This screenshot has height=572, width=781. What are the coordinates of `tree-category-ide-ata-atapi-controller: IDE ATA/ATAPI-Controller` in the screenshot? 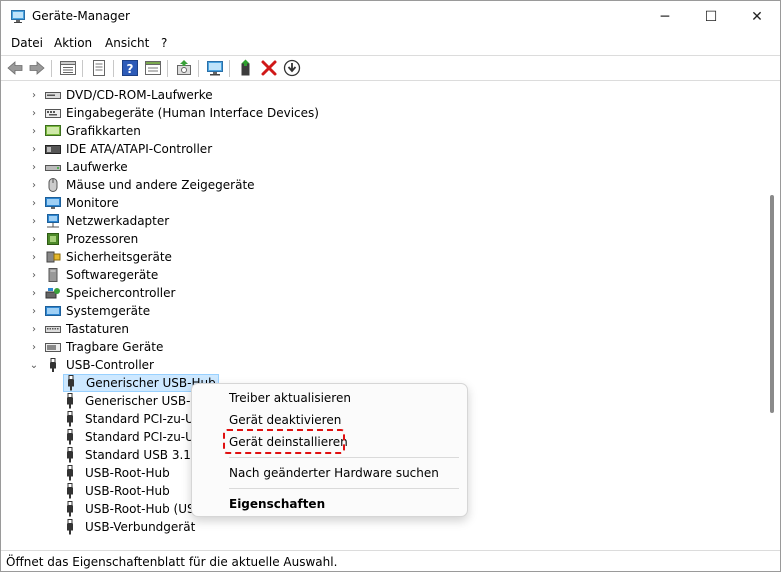 It's located at (128, 149).